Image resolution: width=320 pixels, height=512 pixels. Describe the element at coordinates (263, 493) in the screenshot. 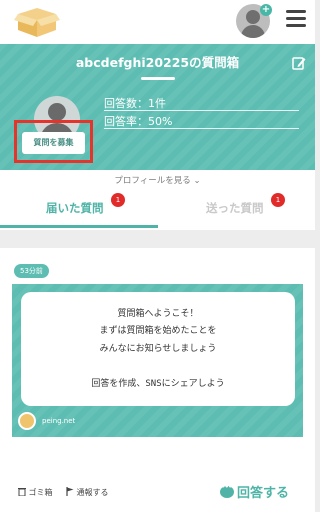

I see `answer-label: 回答する` at that location.